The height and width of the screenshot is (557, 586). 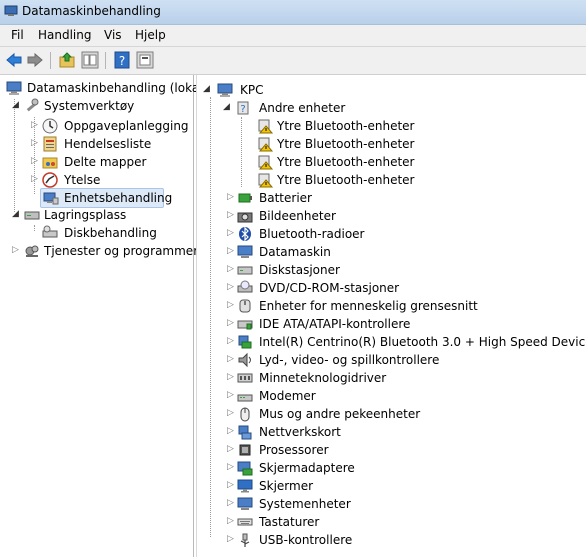 I want to click on show-hide-tree-icon, so click(x=90, y=60).